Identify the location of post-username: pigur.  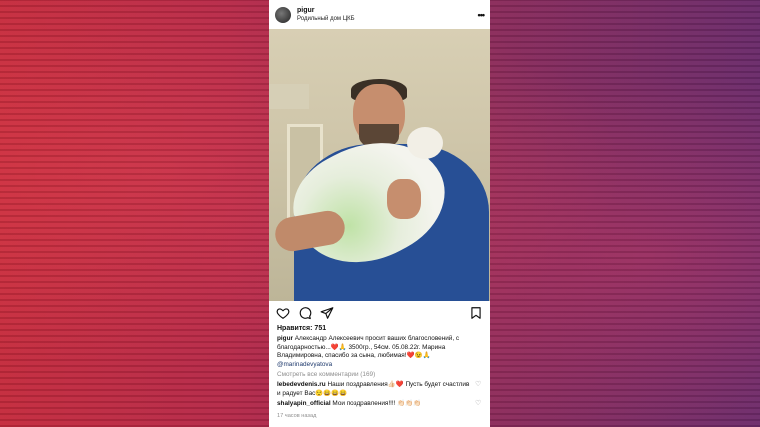
(387, 10).